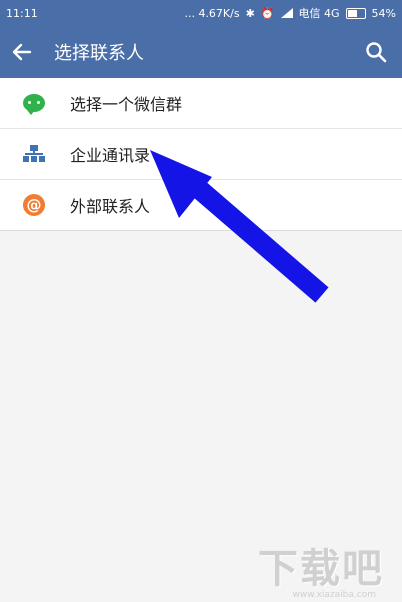  I want to click on signal-icon, so click(286, 13).